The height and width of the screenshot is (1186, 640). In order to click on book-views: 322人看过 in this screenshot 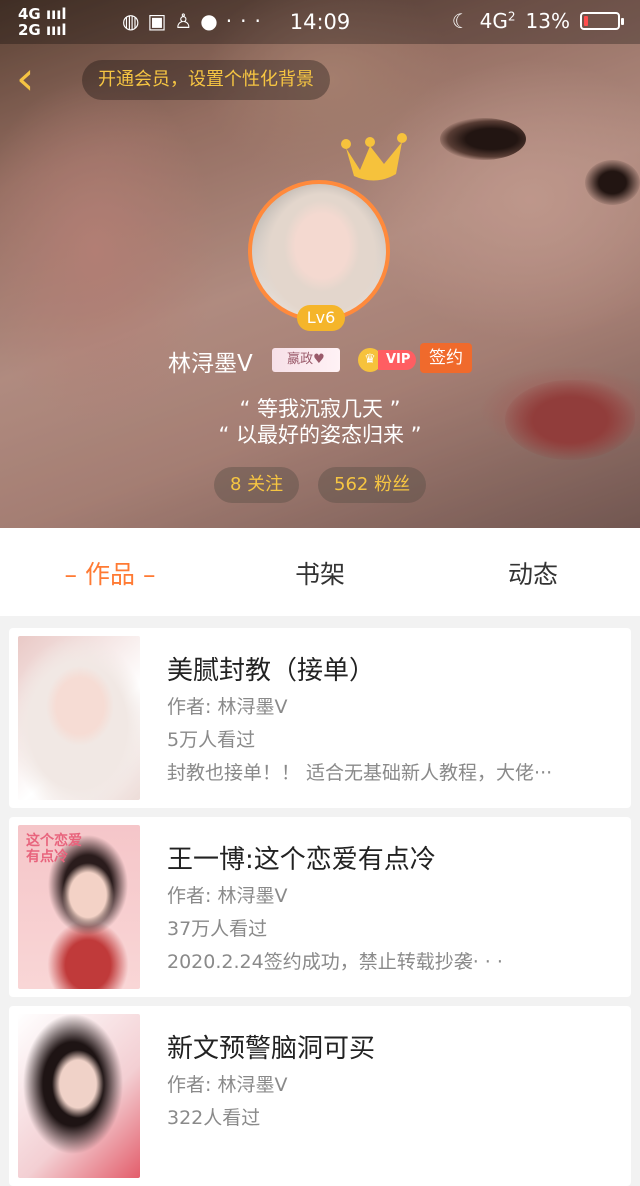, I will do `click(214, 1118)`.